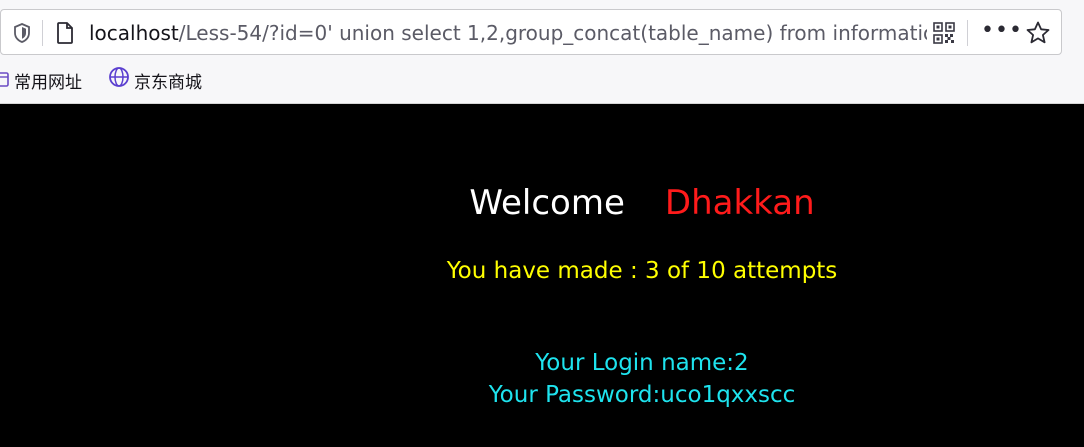  What do you see at coordinates (1038, 33) in the screenshot?
I see `star-icon` at bounding box center [1038, 33].